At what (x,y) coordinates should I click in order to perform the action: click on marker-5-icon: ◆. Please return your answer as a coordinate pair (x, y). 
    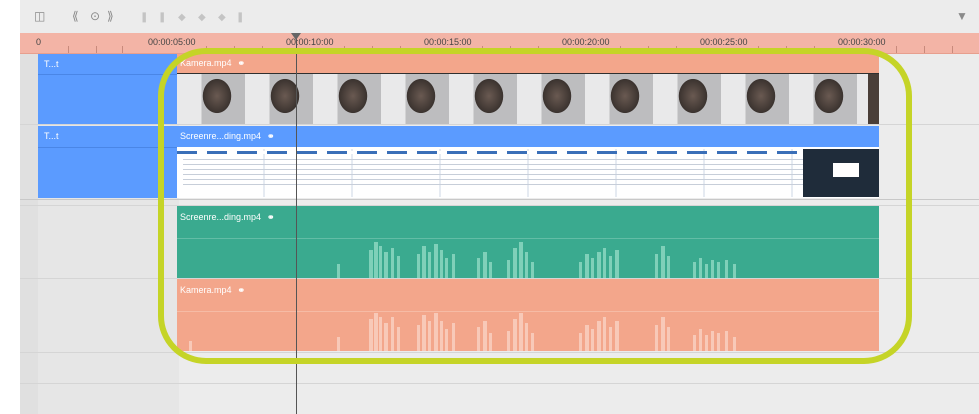
    Looking at the image, I should click on (222, 18).